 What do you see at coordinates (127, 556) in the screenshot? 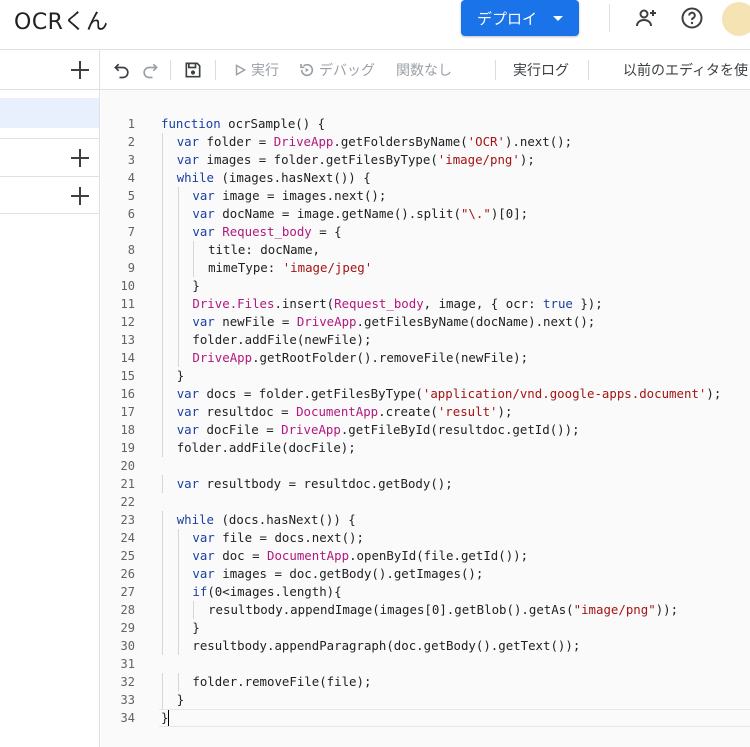
I see `line-number: 25` at bounding box center [127, 556].